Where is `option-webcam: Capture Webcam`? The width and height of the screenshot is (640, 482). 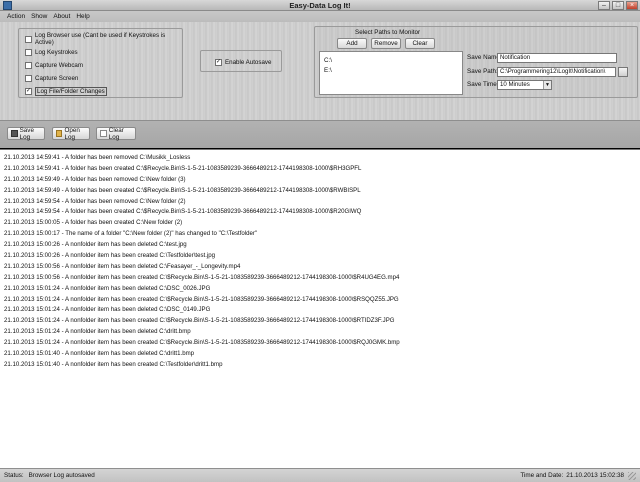 option-webcam: Capture Webcam is located at coordinates (54, 65).